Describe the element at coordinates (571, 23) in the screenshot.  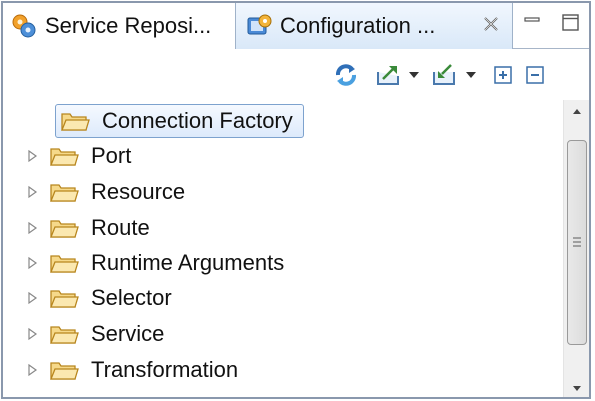
I see `maximize-icon` at that location.